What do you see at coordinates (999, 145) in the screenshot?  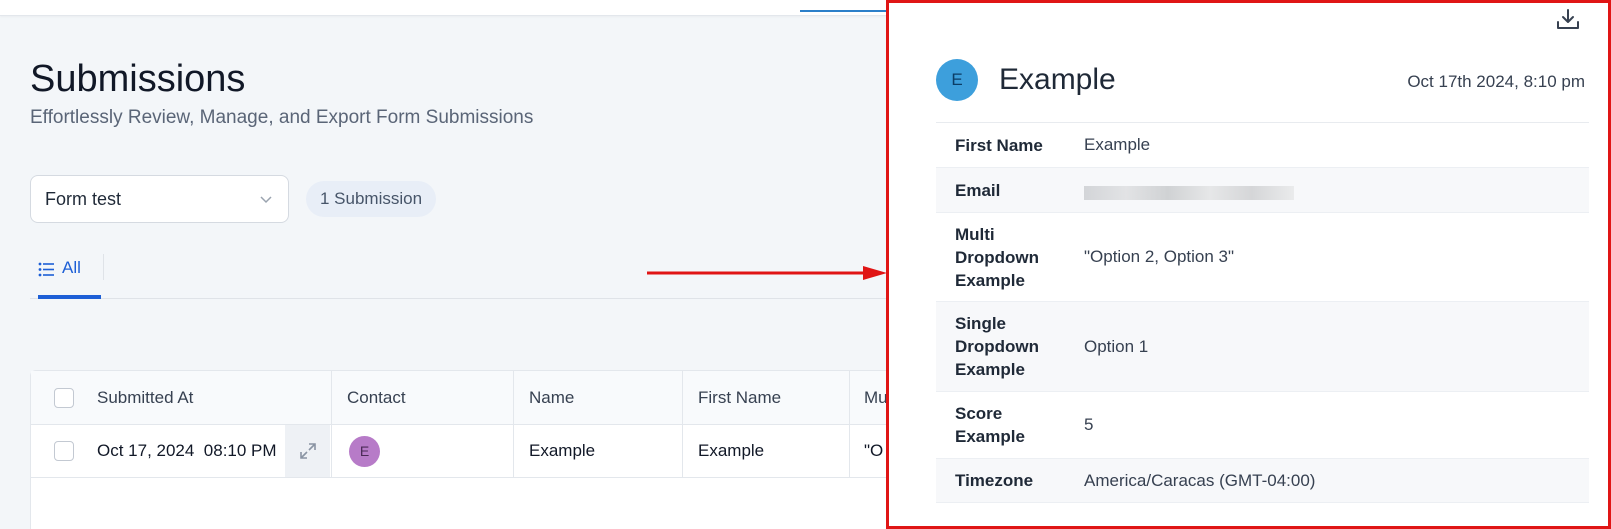 I see `field-label: First Name` at bounding box center [999, 145].